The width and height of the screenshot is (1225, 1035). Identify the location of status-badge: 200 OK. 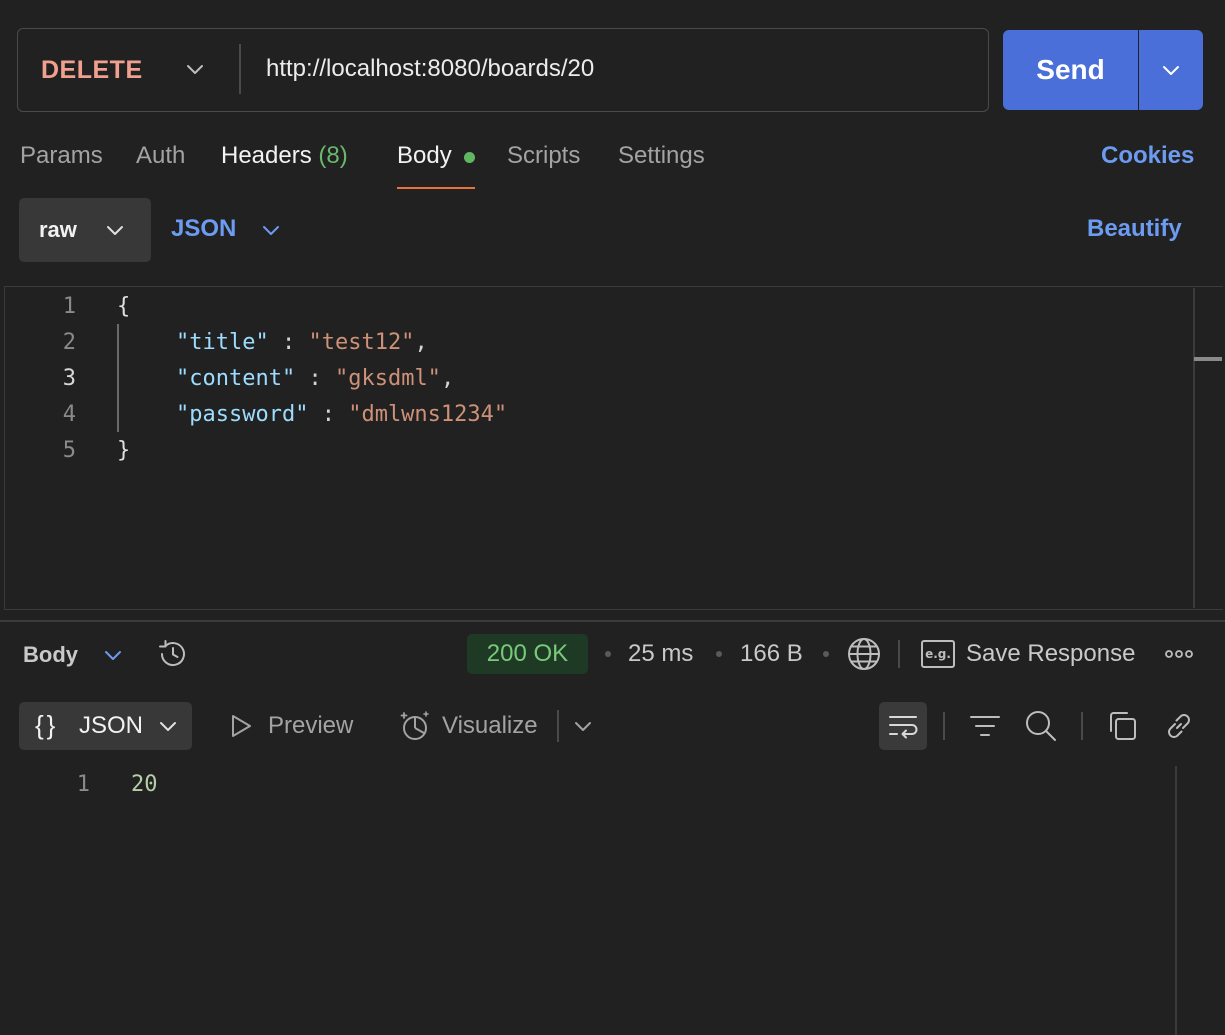
(527, 654).